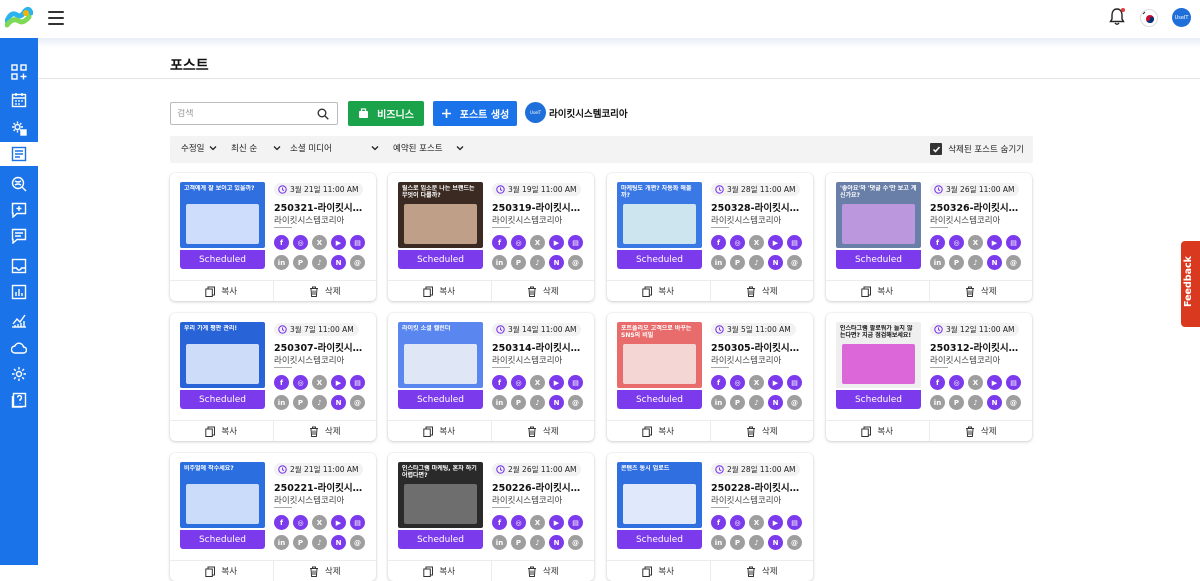 This screenshot has width=1200, height=581. What do you see at coordinates (876, 332) in the screenshot?
I see `thumbnail-caption: 인스타그램 팔로워가 늘지 않는다면? 지금 점검해보세요!` at bounding box center [876, 332].